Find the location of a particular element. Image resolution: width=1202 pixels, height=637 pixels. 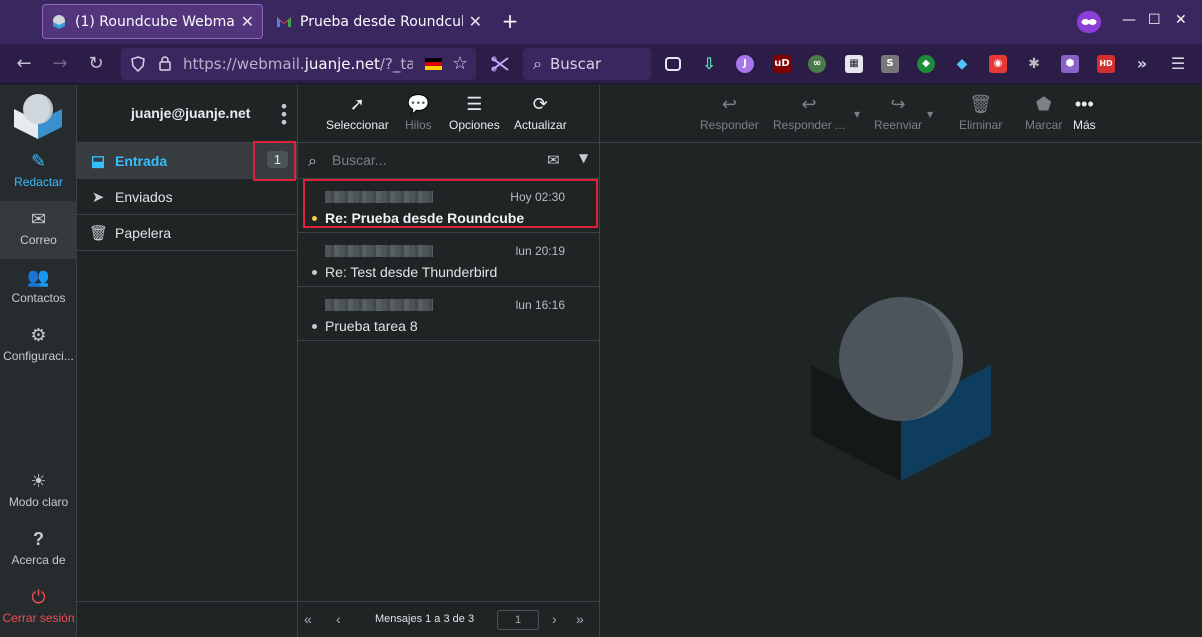

envelope-icon: ✉ is located at coordinates (38, 219).